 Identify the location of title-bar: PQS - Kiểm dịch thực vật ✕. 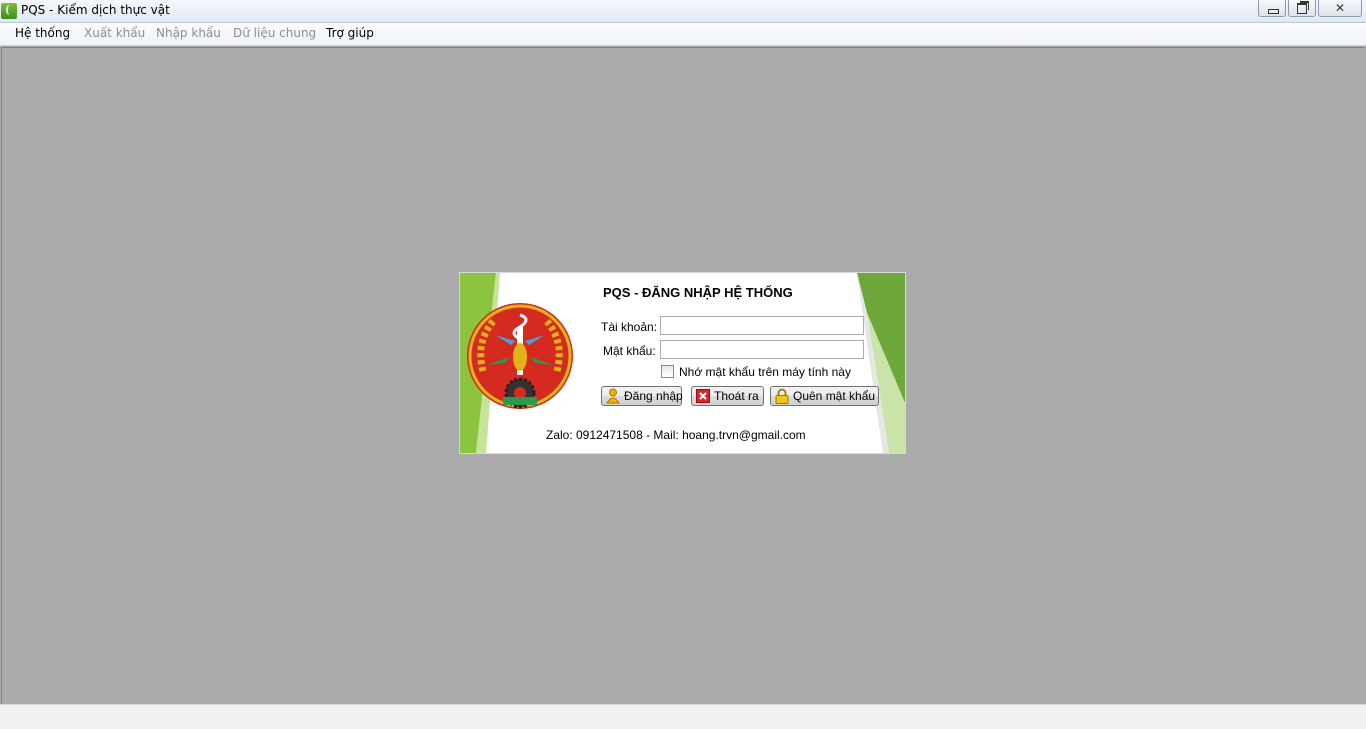
(683, 11).